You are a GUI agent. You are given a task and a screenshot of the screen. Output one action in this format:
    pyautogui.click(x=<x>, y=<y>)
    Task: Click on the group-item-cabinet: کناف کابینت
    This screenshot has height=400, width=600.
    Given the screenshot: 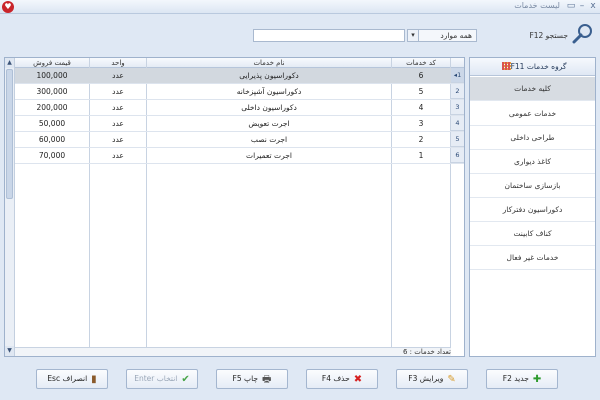 What is the action you would take?
    pyautogui.click(x=532, y=234)
    